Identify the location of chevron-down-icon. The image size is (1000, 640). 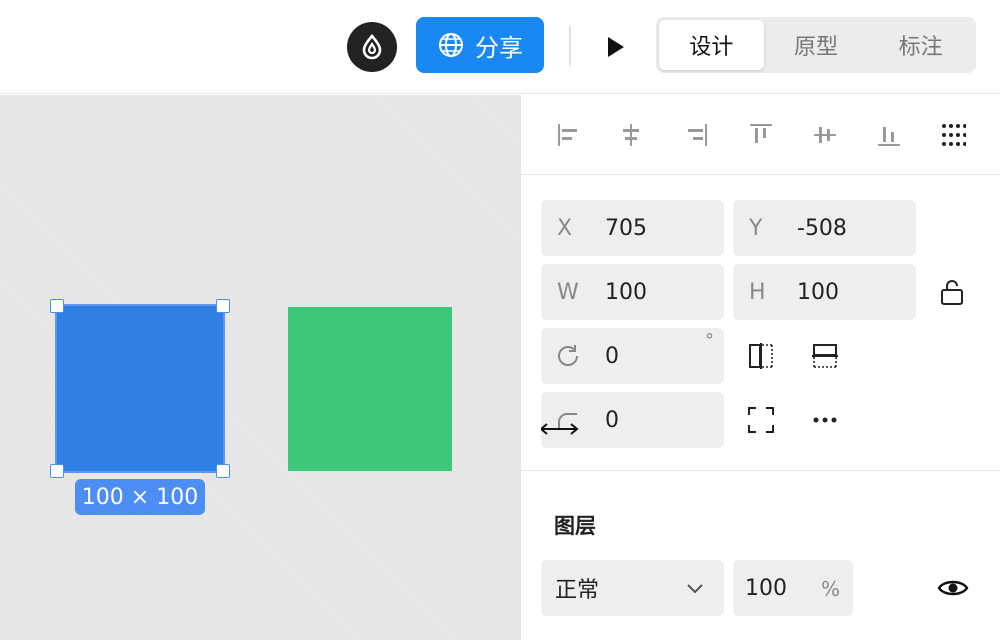
(695, 590).